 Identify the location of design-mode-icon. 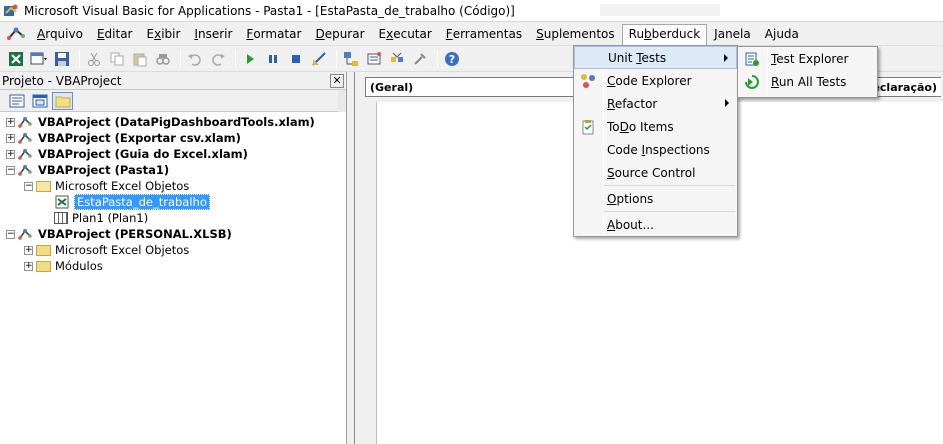
(319, 59).